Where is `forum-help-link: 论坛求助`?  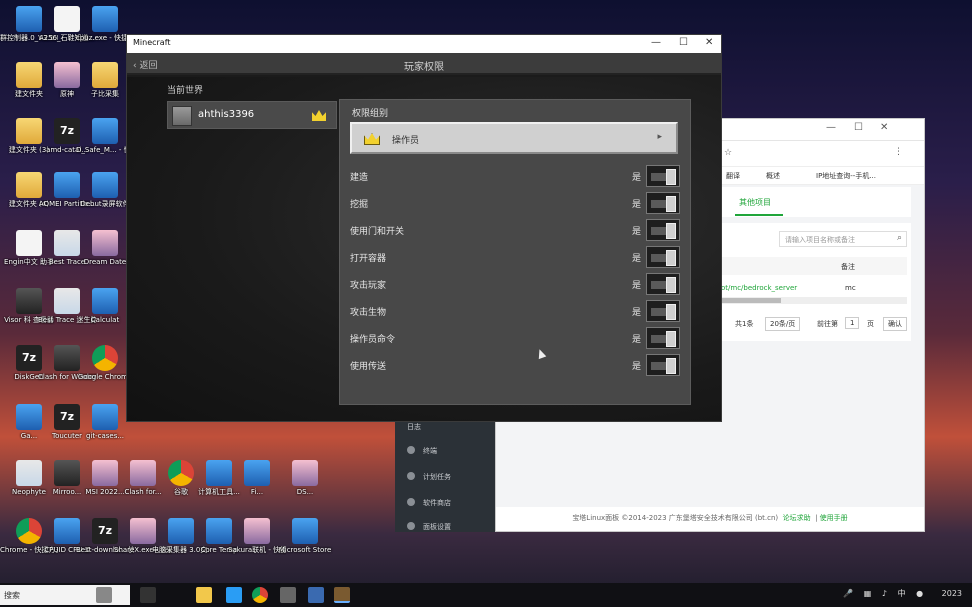 forum-help-link: 论坛求助 is located at coordinates (797, 518).